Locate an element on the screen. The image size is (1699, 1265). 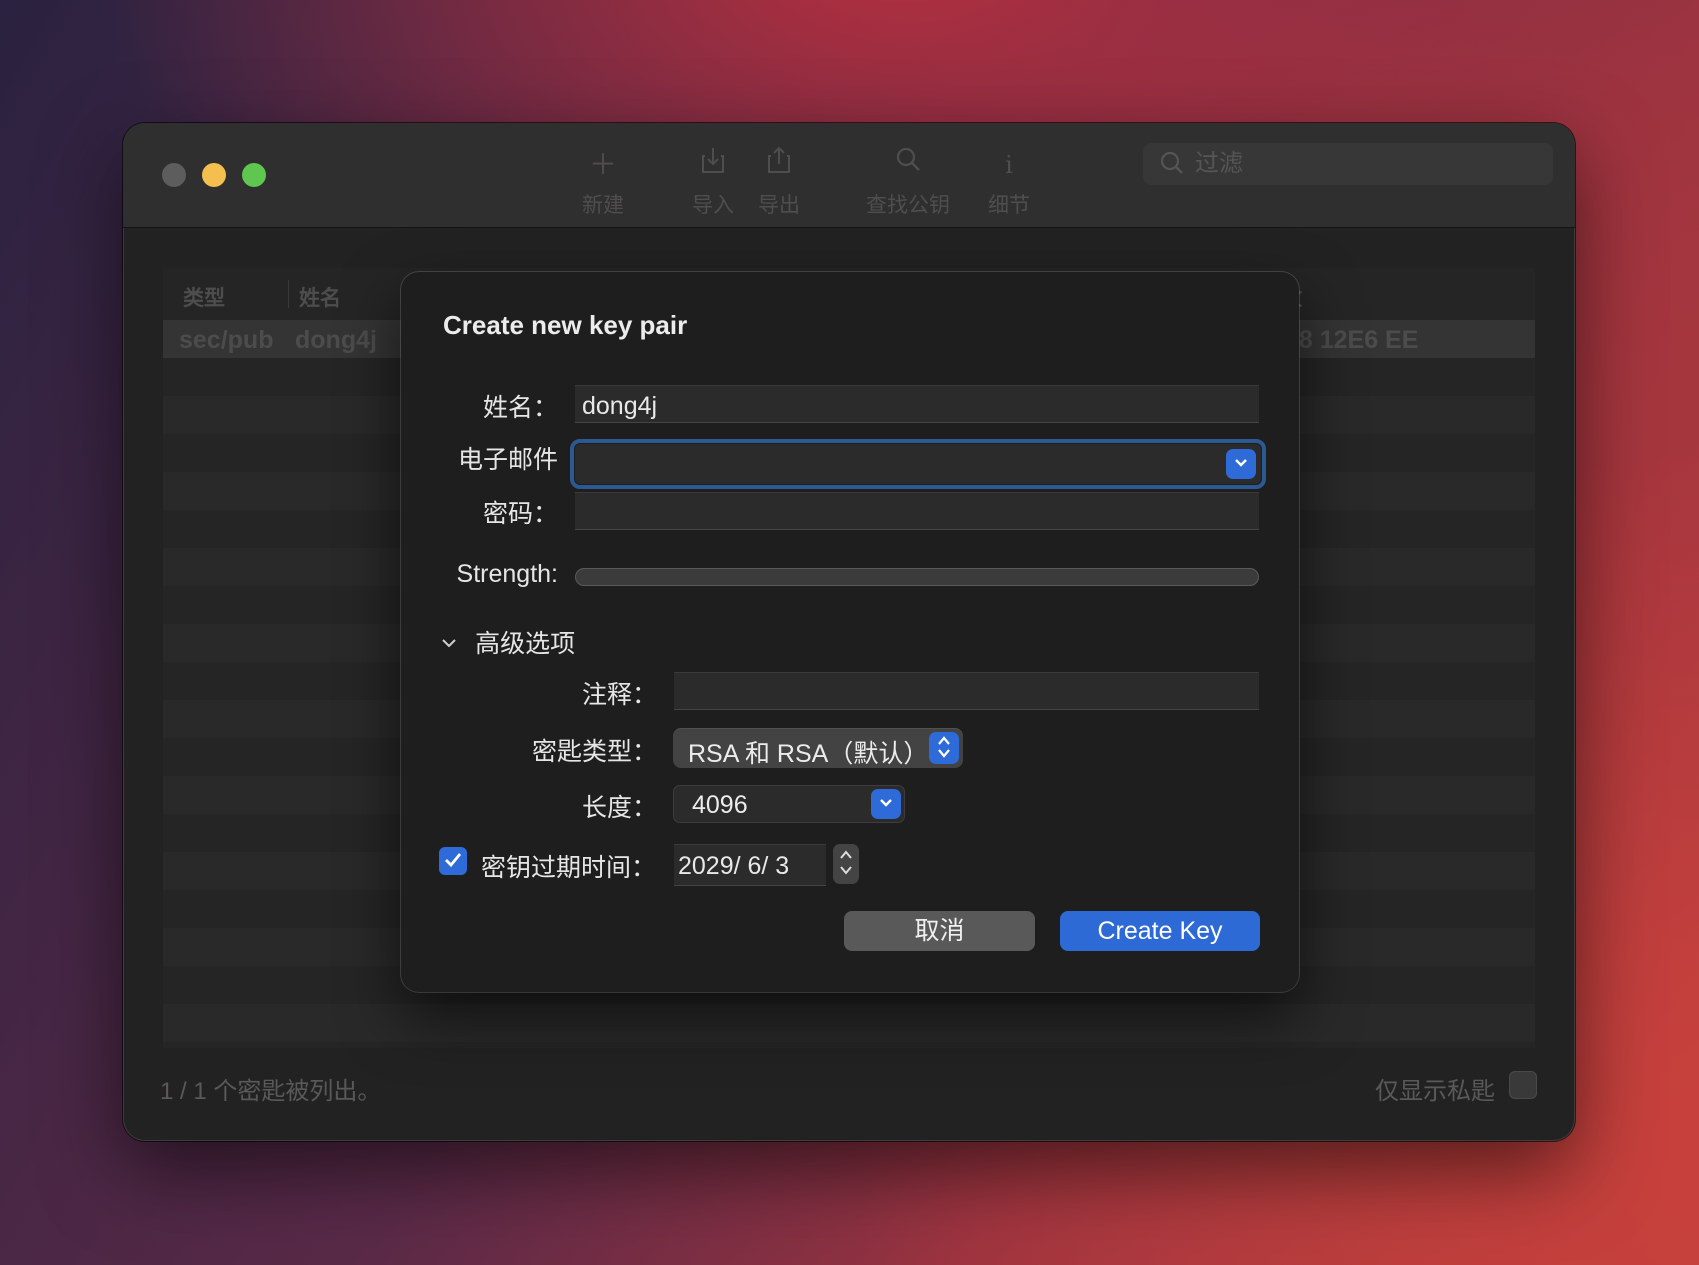
dialog-title: Create new key pair is located at coordinates (565, 325).